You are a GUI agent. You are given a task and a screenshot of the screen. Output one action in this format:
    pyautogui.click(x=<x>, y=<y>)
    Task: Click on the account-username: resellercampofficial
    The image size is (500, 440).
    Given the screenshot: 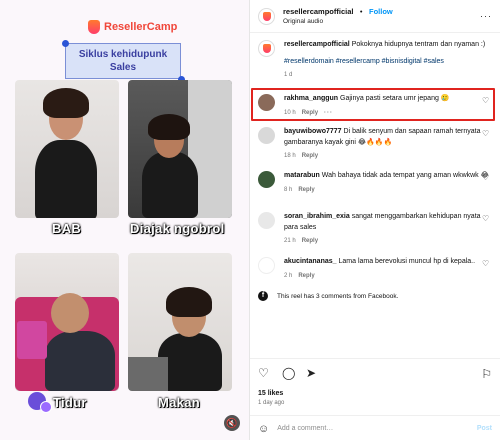 What is the action you would take?
    pyautogui.click(x=318, y=11)
    